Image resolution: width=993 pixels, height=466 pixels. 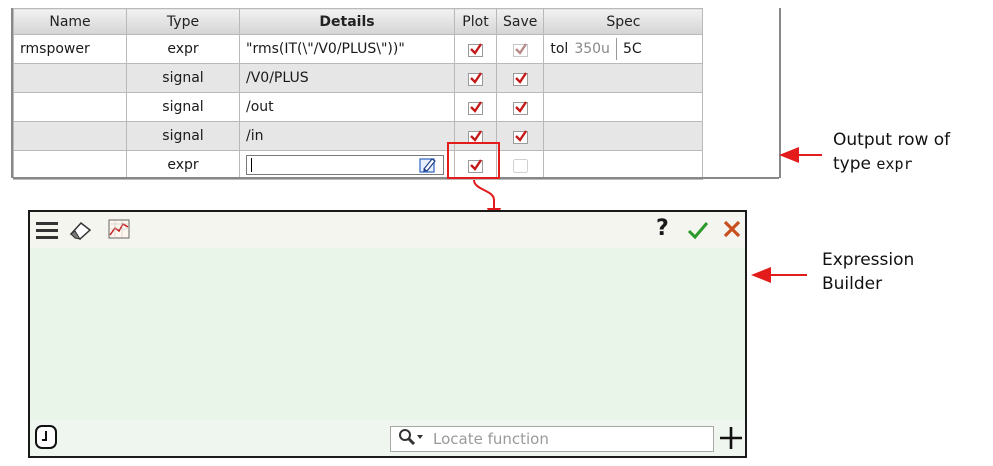 What do you see at coordinates (46, 439) in the screenshot?
I see `clock-icon` at bounding box center [46, 439].